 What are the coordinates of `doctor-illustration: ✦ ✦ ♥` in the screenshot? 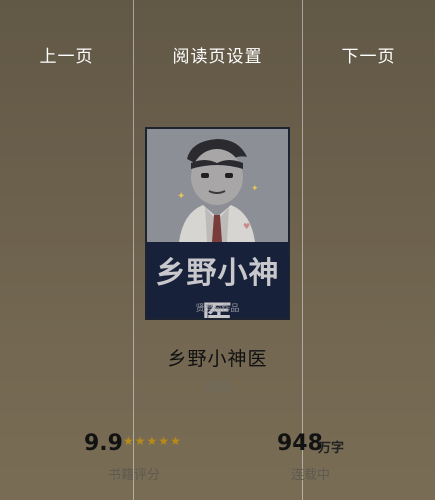 It's located at (218, 190).